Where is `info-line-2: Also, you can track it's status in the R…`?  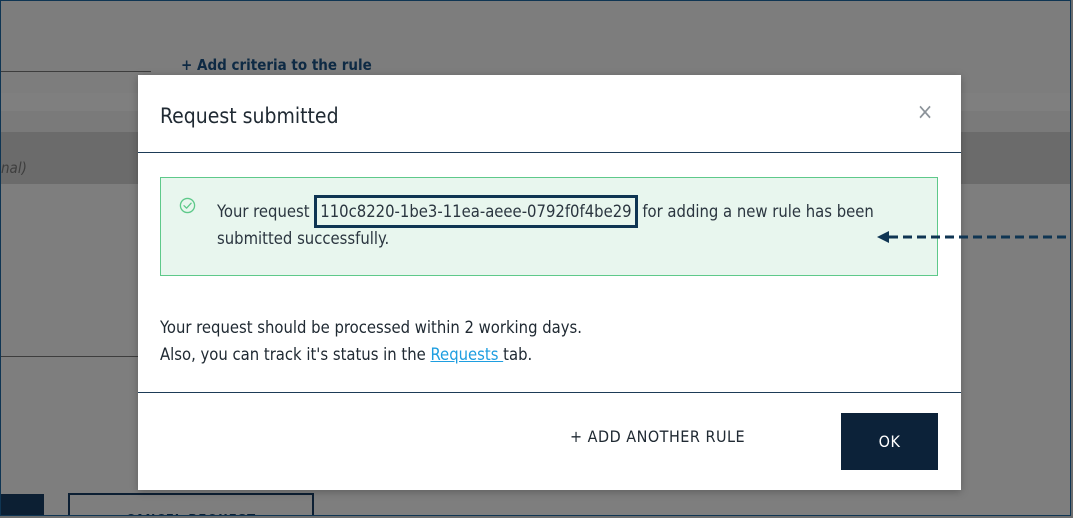 info-line-2: Also, you can track it's status in the R… is located at coordinates (371, 354).